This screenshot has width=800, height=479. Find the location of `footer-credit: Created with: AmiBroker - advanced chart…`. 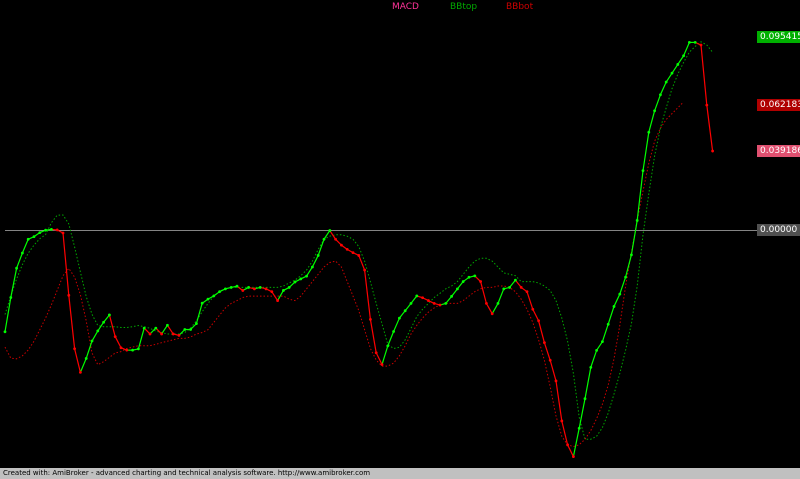

footer-credit: Created with: AmiBroker - advanced chart… is located at coordinates (400, 473).